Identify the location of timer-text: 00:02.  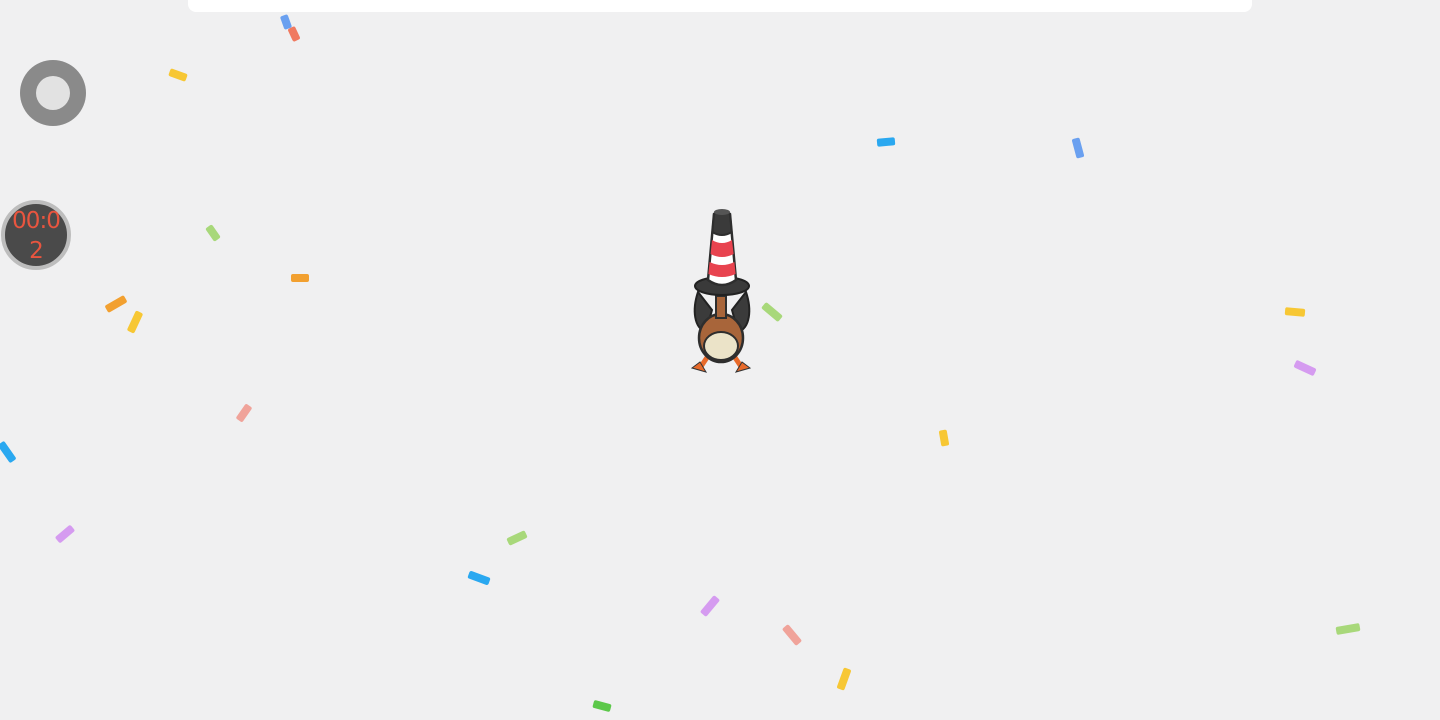
(36, 236).